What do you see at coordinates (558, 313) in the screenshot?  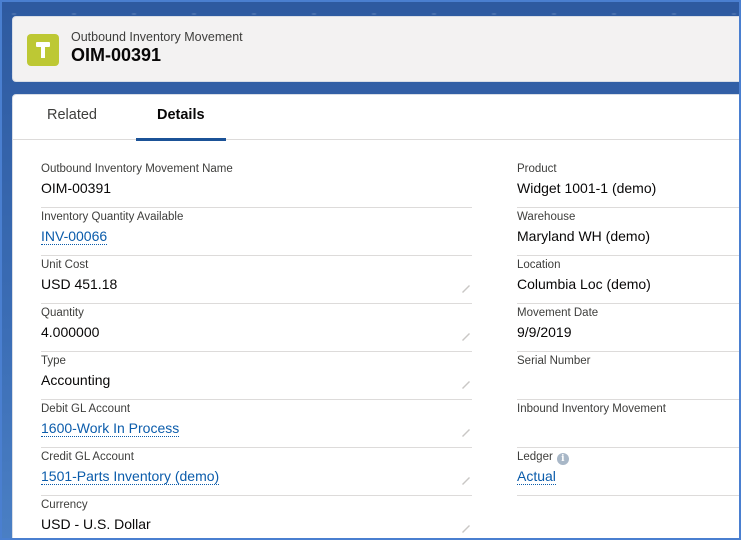 I see `field-label: Movement Date` at bounding box center [558, 313].